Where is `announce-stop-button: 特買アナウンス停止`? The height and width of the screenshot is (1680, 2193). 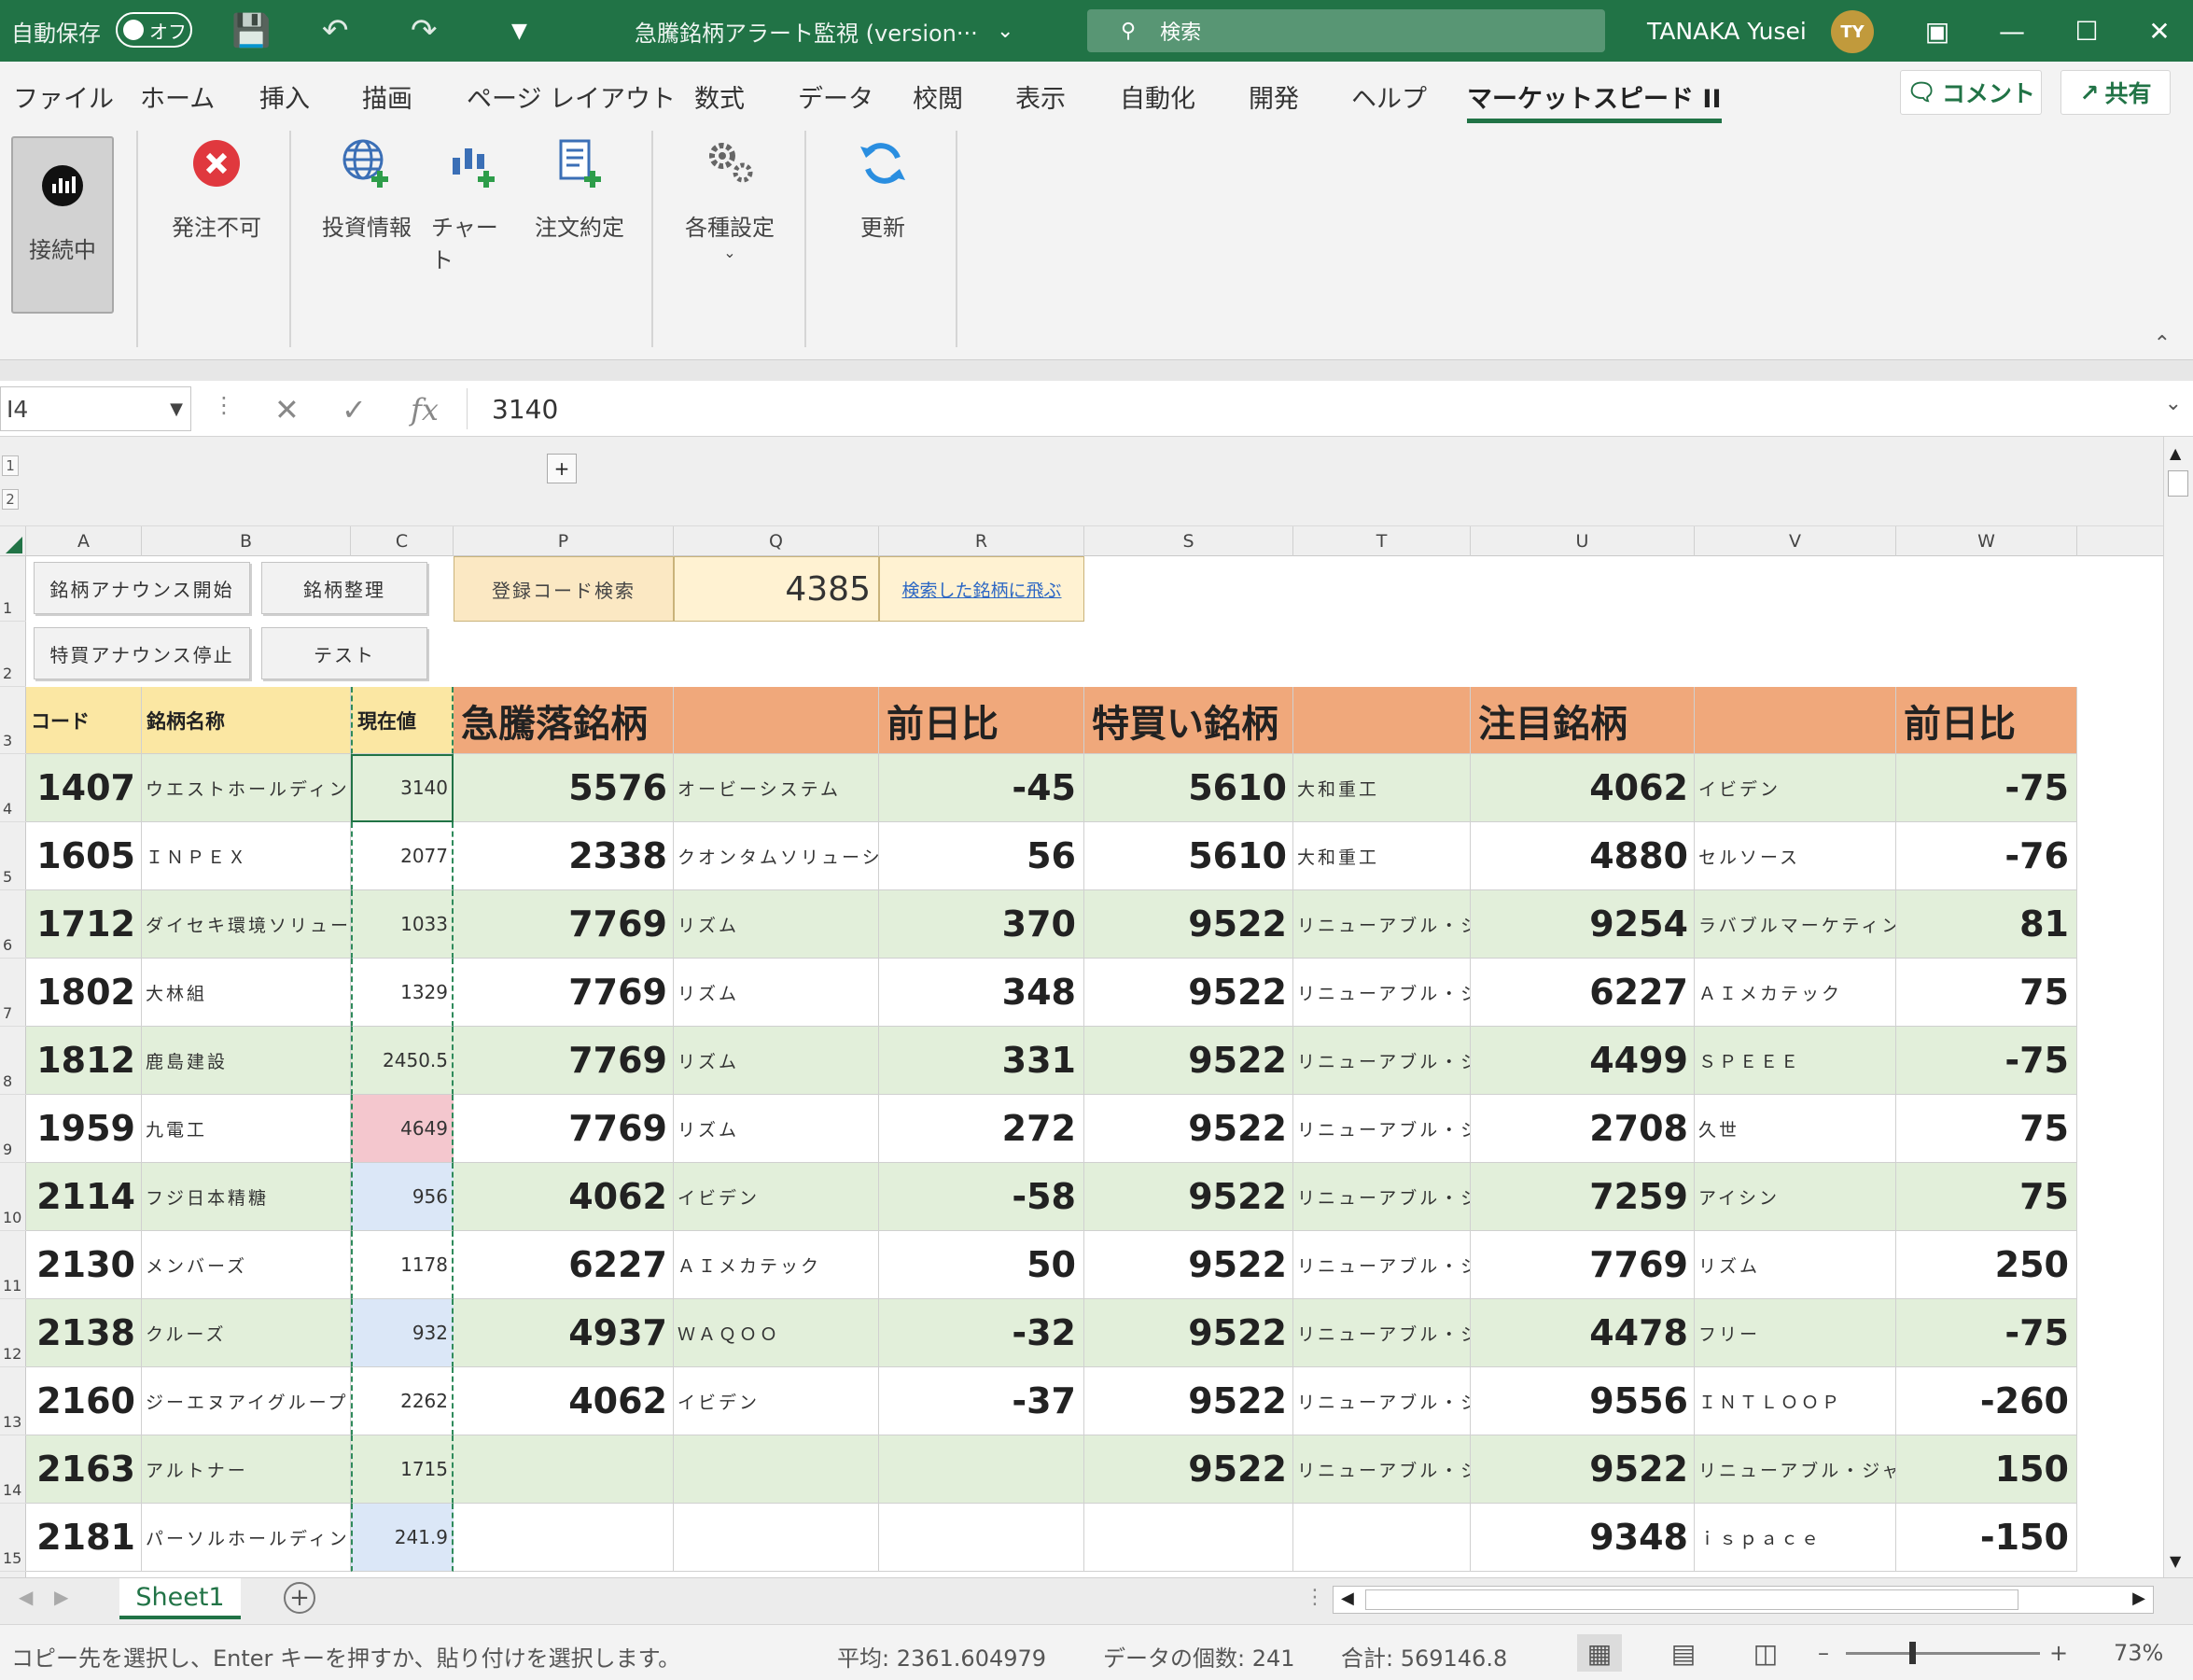
announce-stop-button: 特買アナウンス停止 is located at coordinates (142, 653).